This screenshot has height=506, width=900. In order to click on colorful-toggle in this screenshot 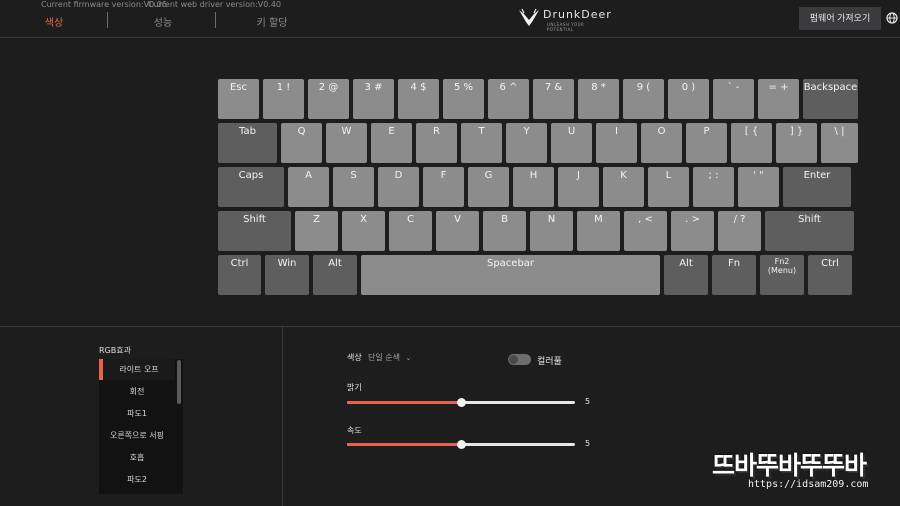, I will do `click(519, 359)`.